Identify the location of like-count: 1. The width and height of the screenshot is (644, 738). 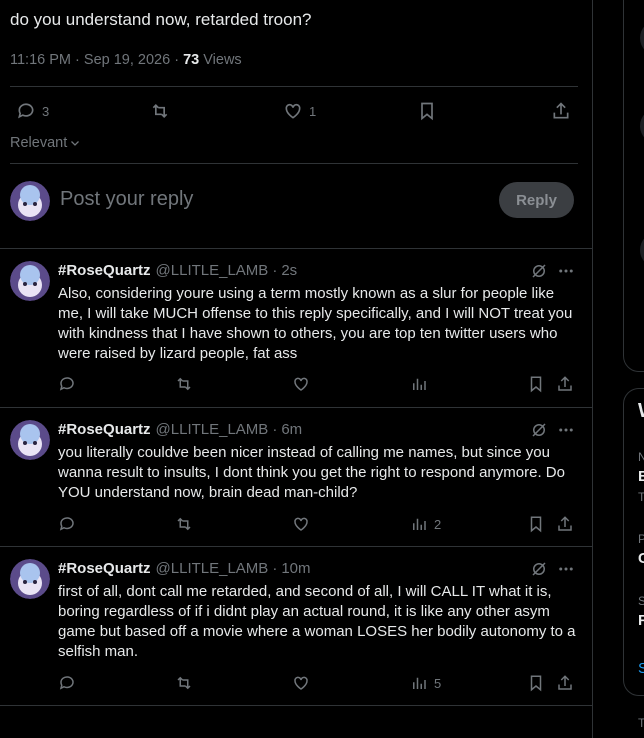
(313, 111).